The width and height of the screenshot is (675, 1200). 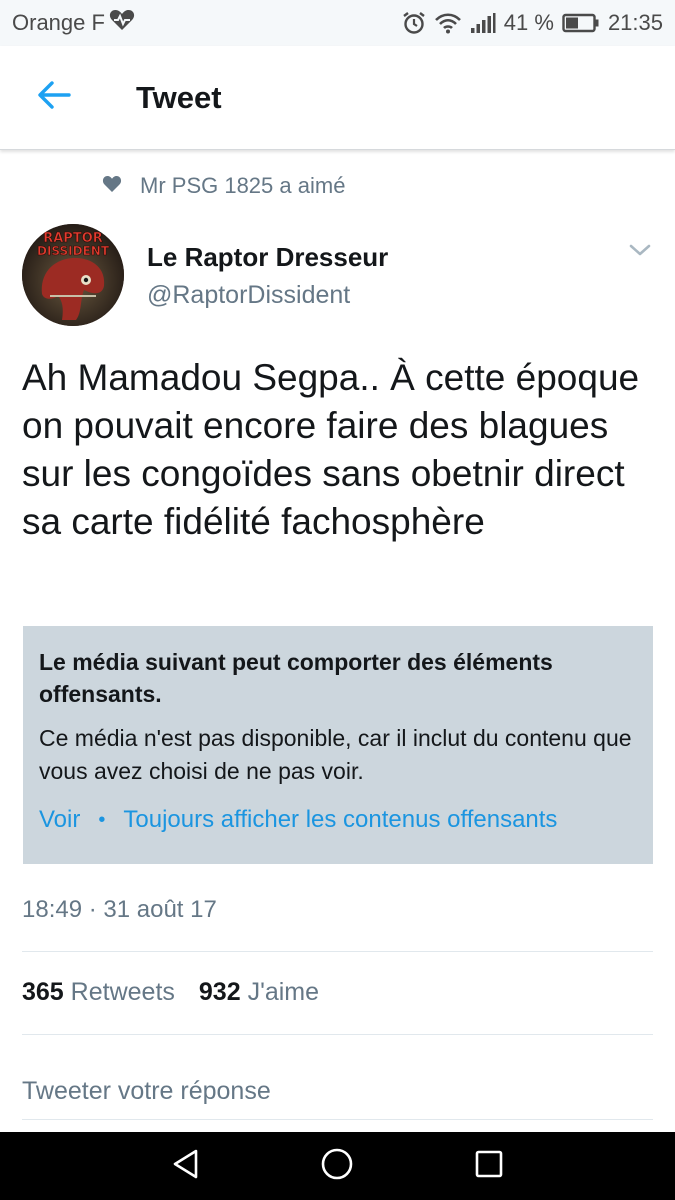 I want to click on avatar: RAPTOR DISSIDENT, so click(x=73, y=275).